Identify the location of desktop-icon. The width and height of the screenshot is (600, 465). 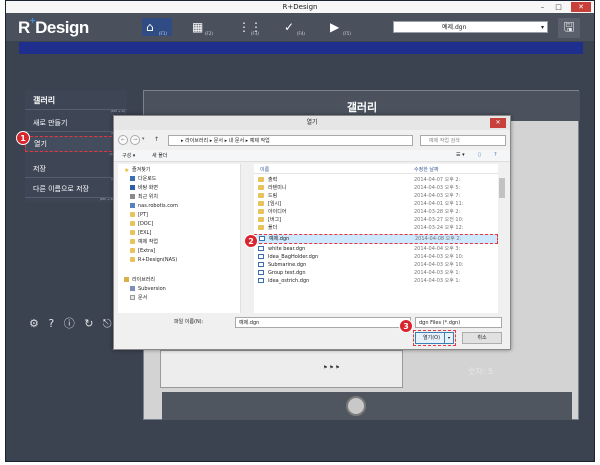
(132, 187).